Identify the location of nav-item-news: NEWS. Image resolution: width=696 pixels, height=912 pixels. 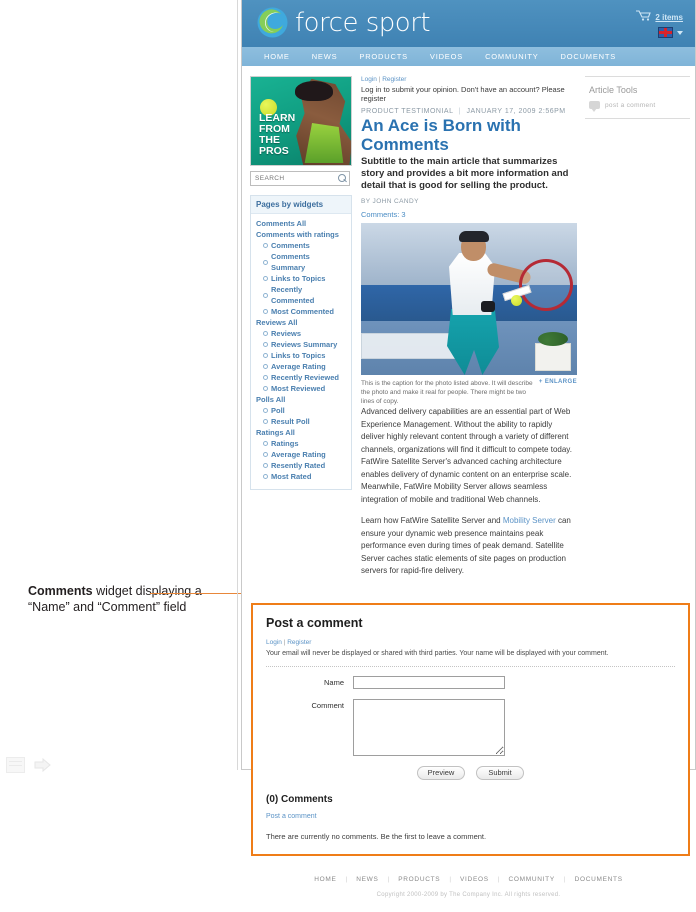
(325, 56).